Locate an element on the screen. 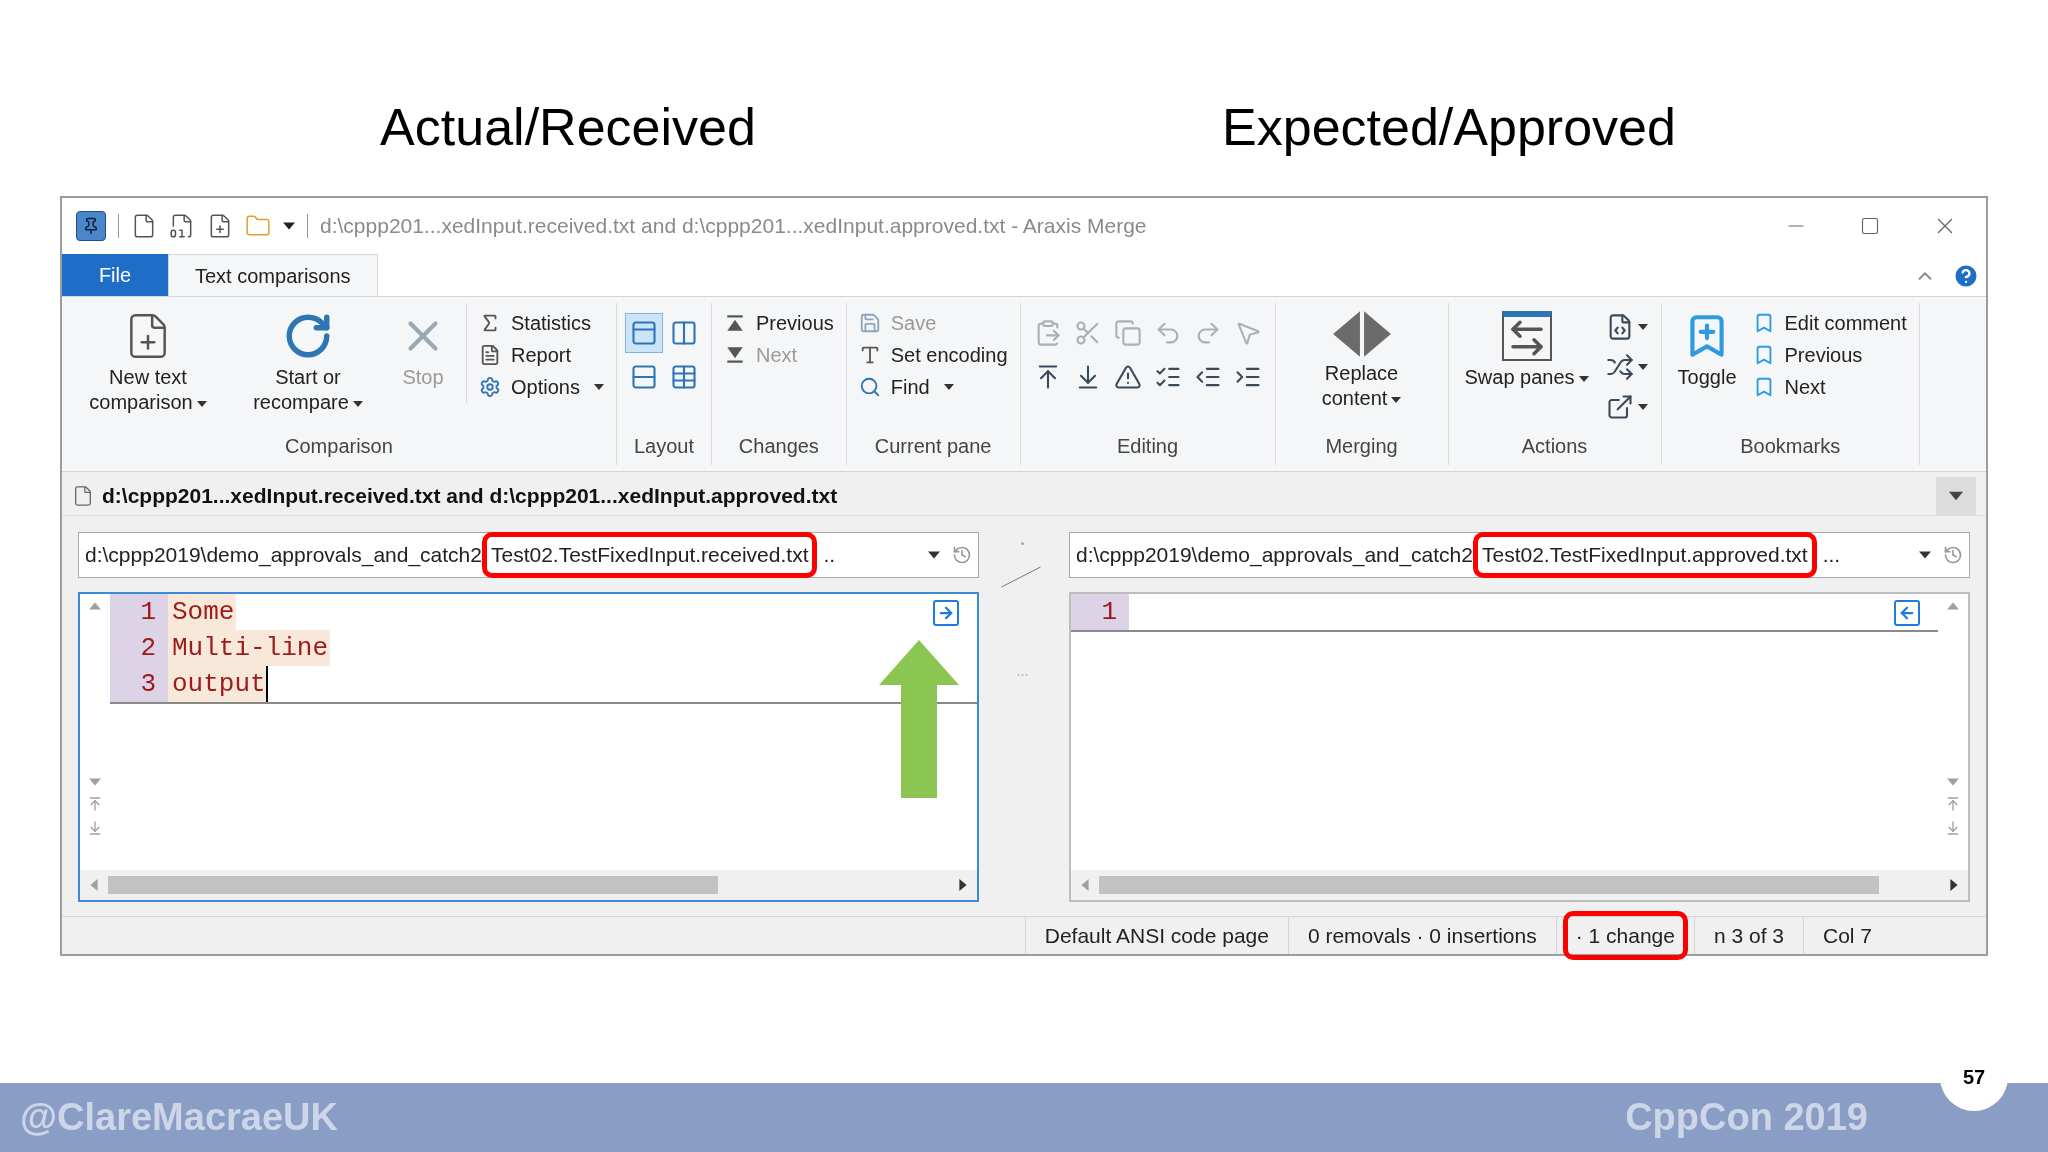  group-label: Current pane is located at coordinates (933, 446).